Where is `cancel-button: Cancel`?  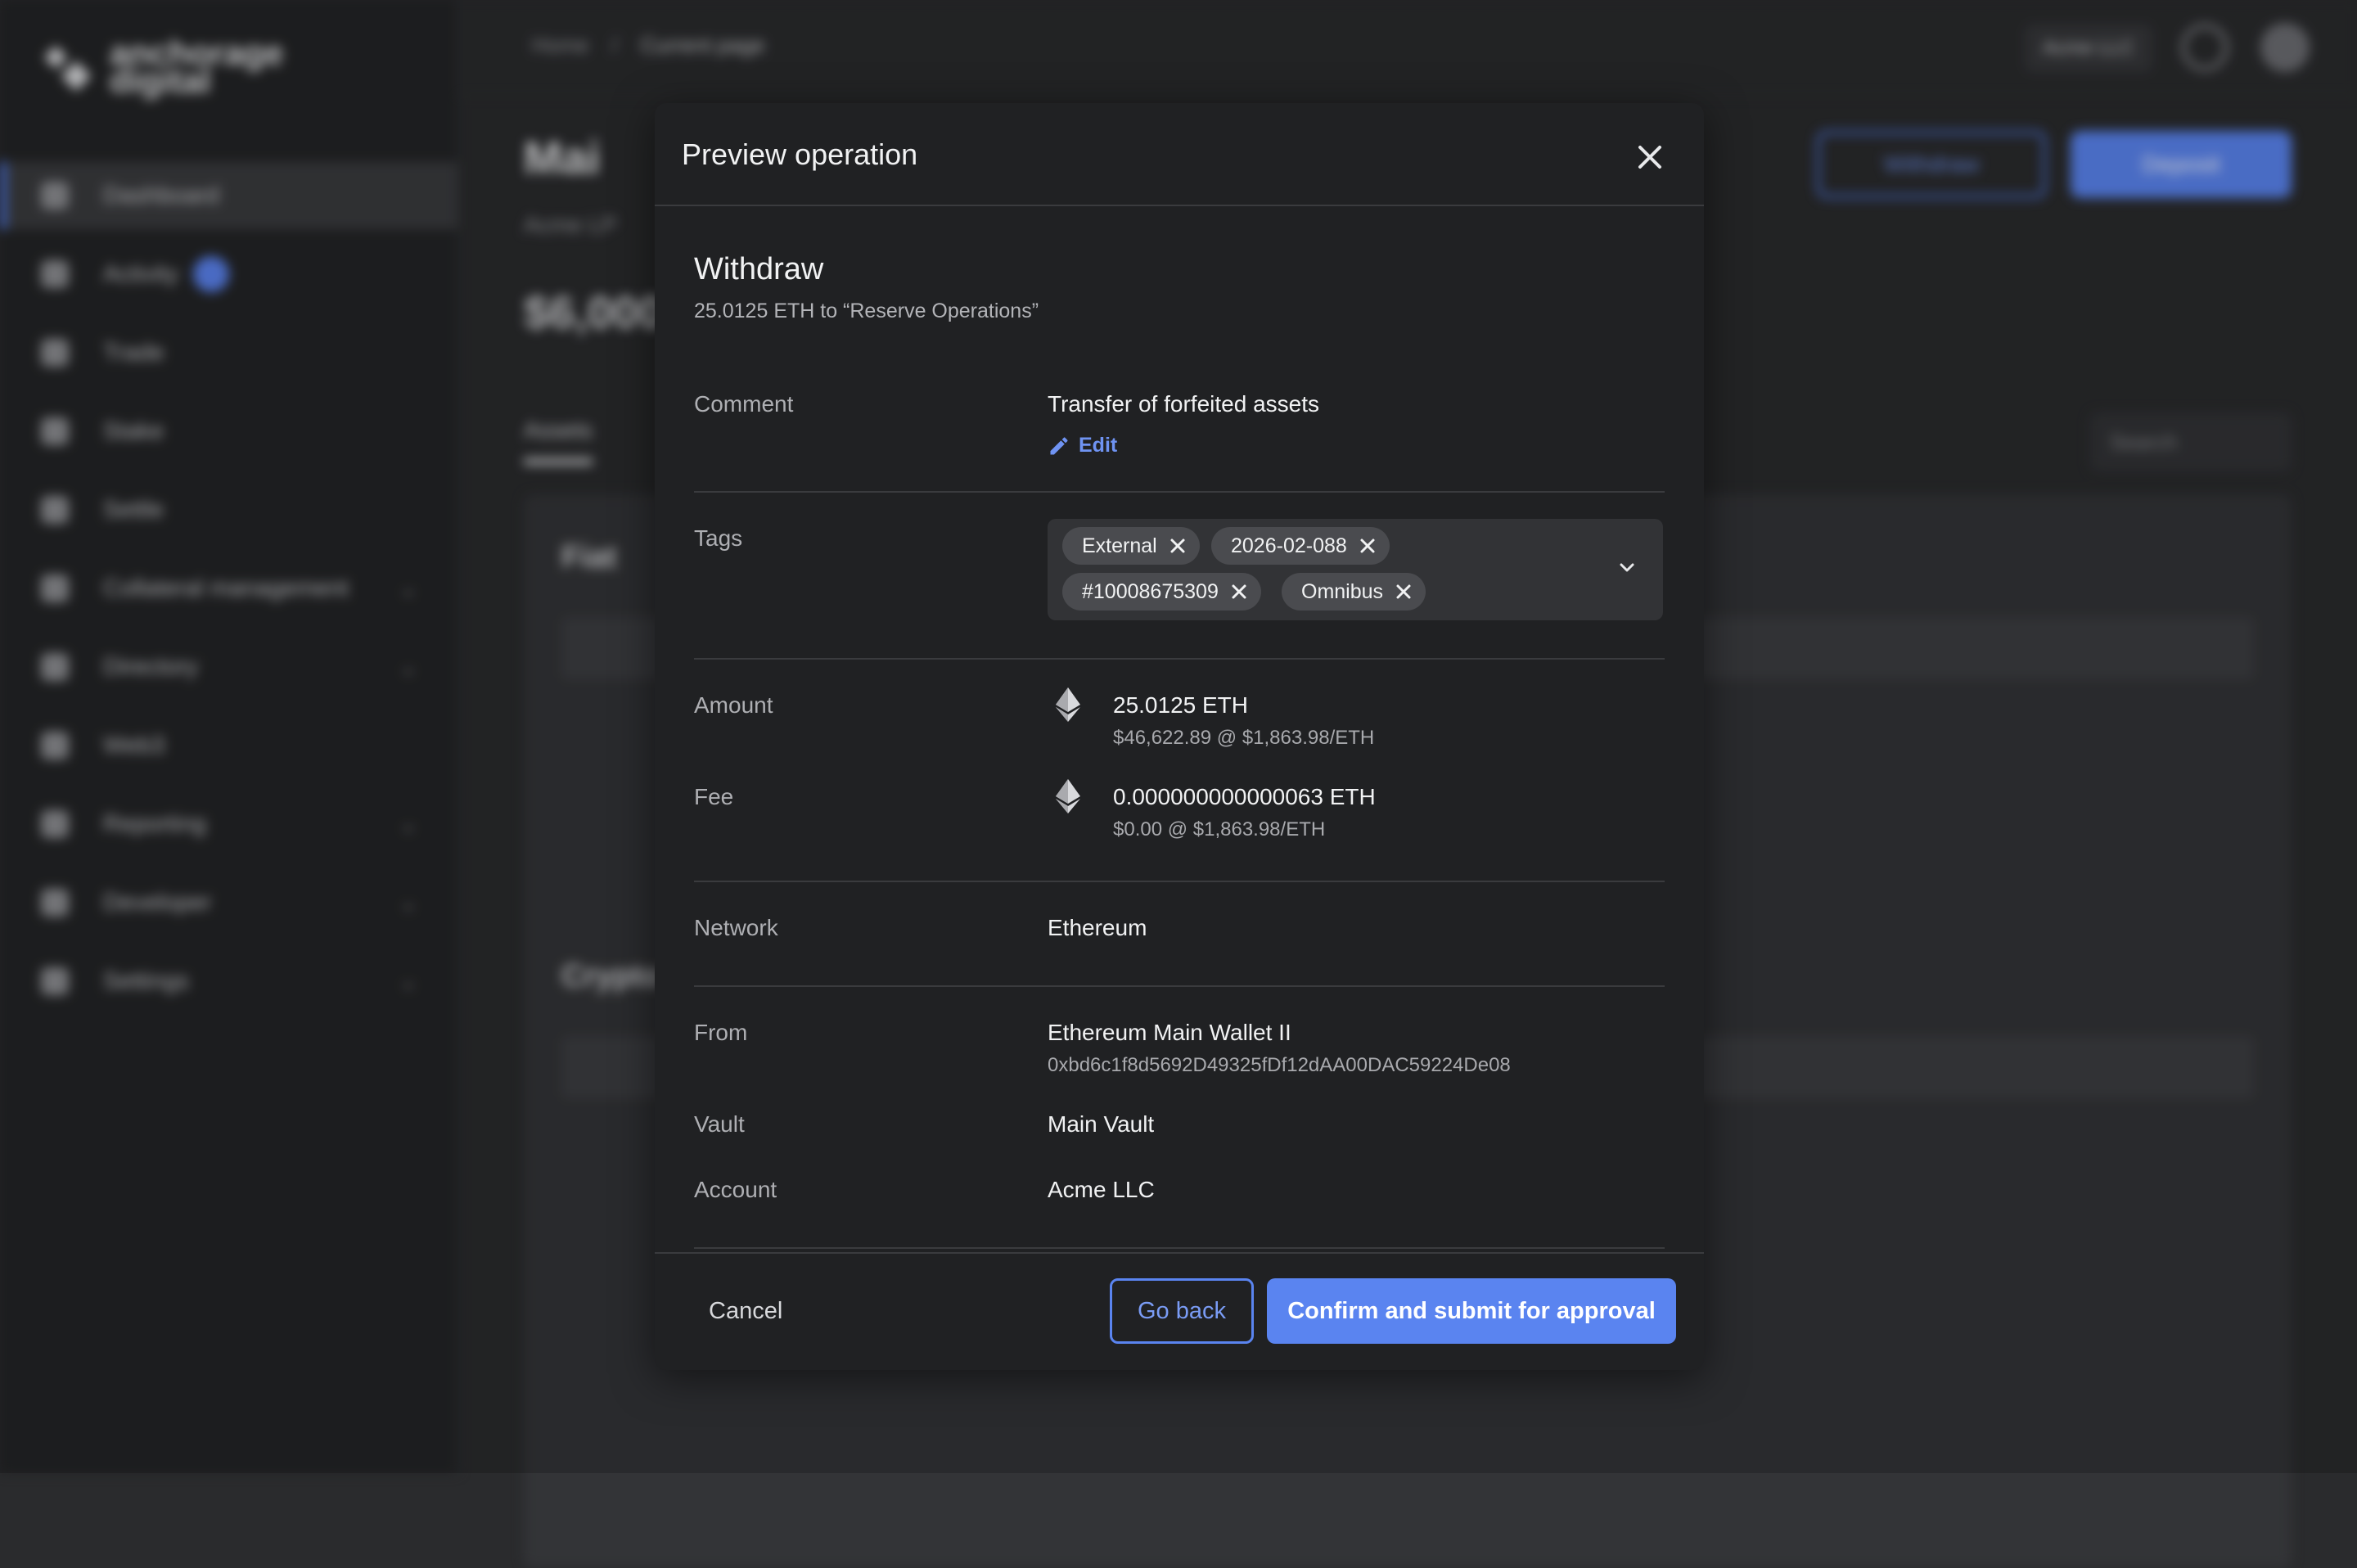
cancel-button: Cancel is located at coordinates (745, 1311).